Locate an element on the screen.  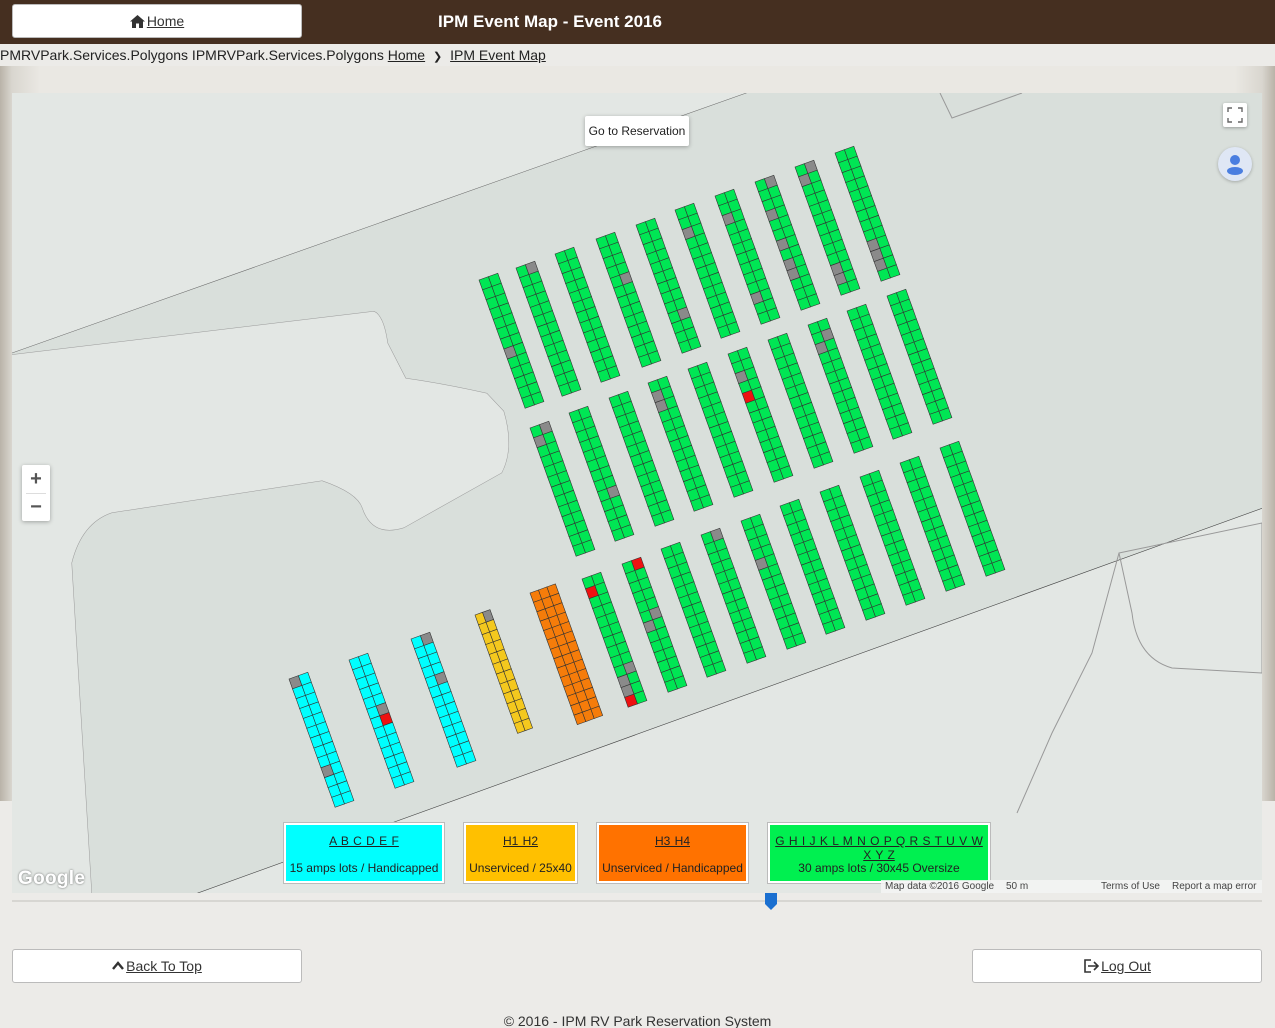
legend-30-amps-desc: 30 amps lots / 30x45 Oversize is located at coordinates (879, 868).